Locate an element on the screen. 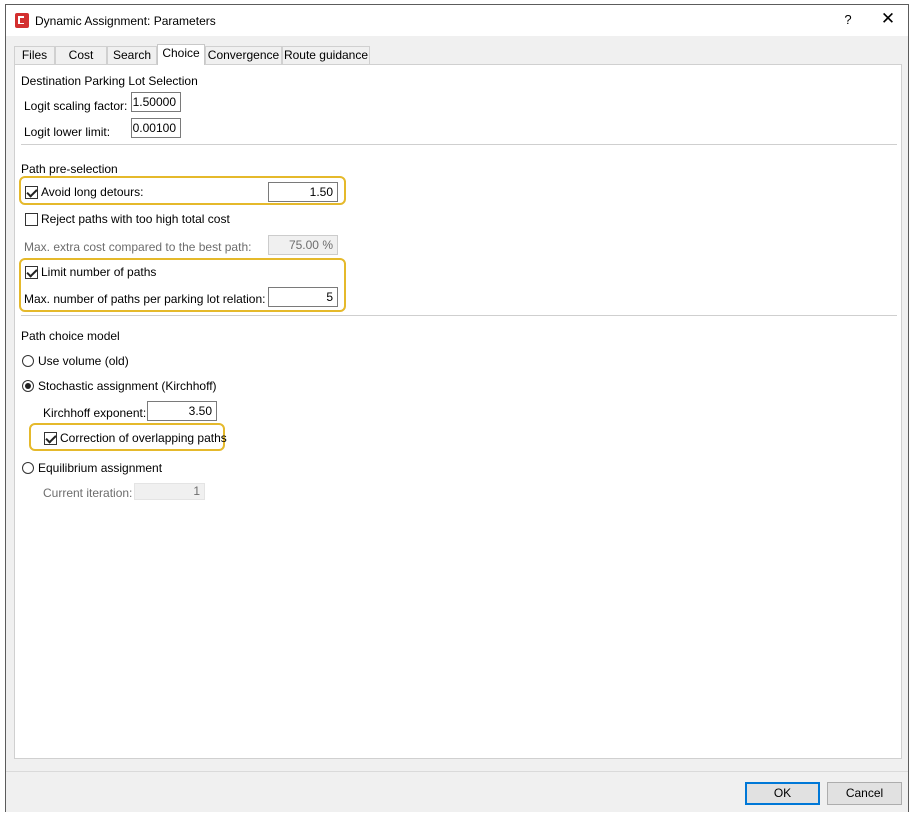 The width and height of the screenshot is (919, 826). max-paths-input: 5 is located at coordinates (303, 297).